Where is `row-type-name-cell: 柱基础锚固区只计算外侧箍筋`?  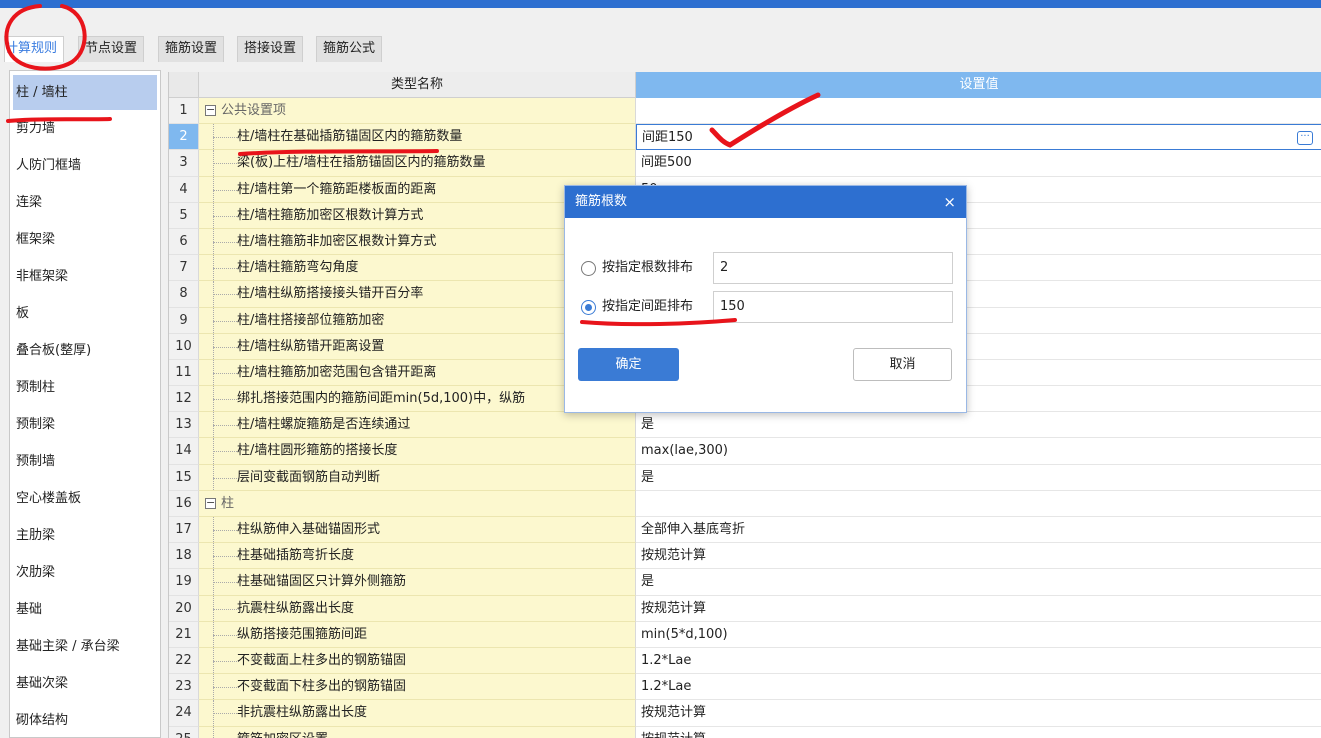 row-type-name-cell: 柱基础锚固区只计算外侧箍筋 is located at coordinates (417, 582).